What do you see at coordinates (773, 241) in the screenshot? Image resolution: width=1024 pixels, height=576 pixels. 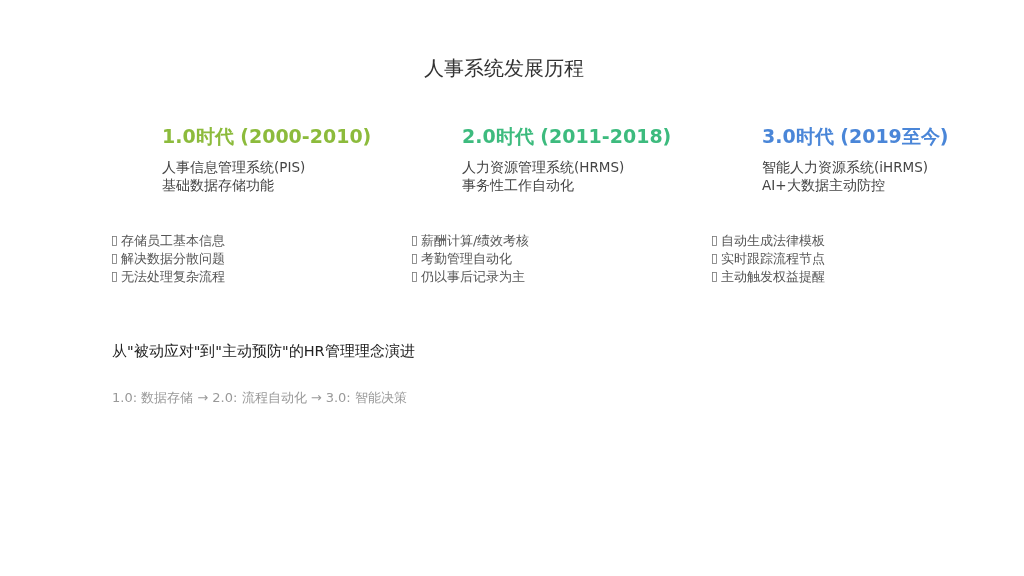 I see `bullet-text: 自动生成法律模板` at bounding box center [773, 241].